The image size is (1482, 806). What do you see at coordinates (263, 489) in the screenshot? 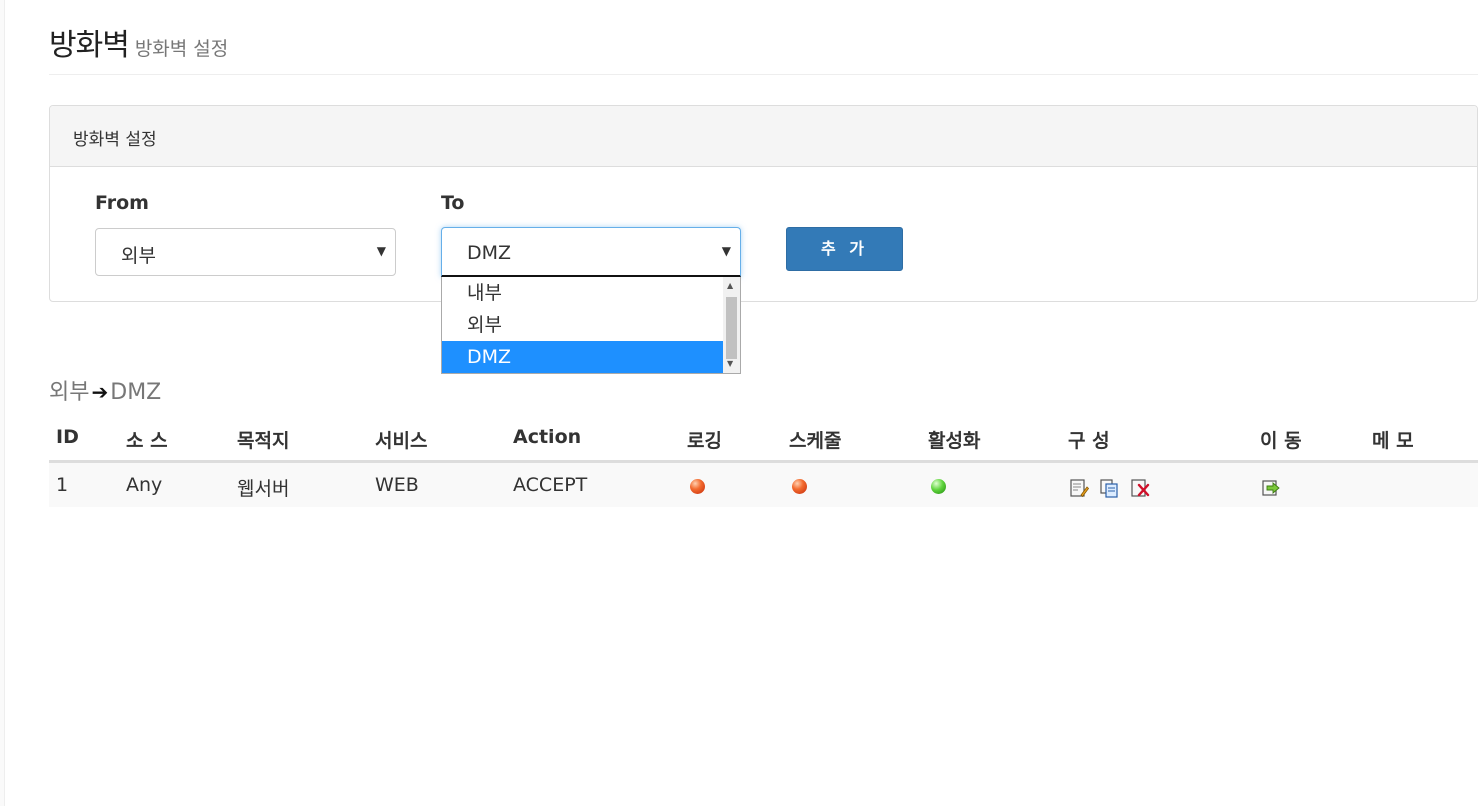
I see `cell-destination: 웹서버` at bounding box center [263, 489].